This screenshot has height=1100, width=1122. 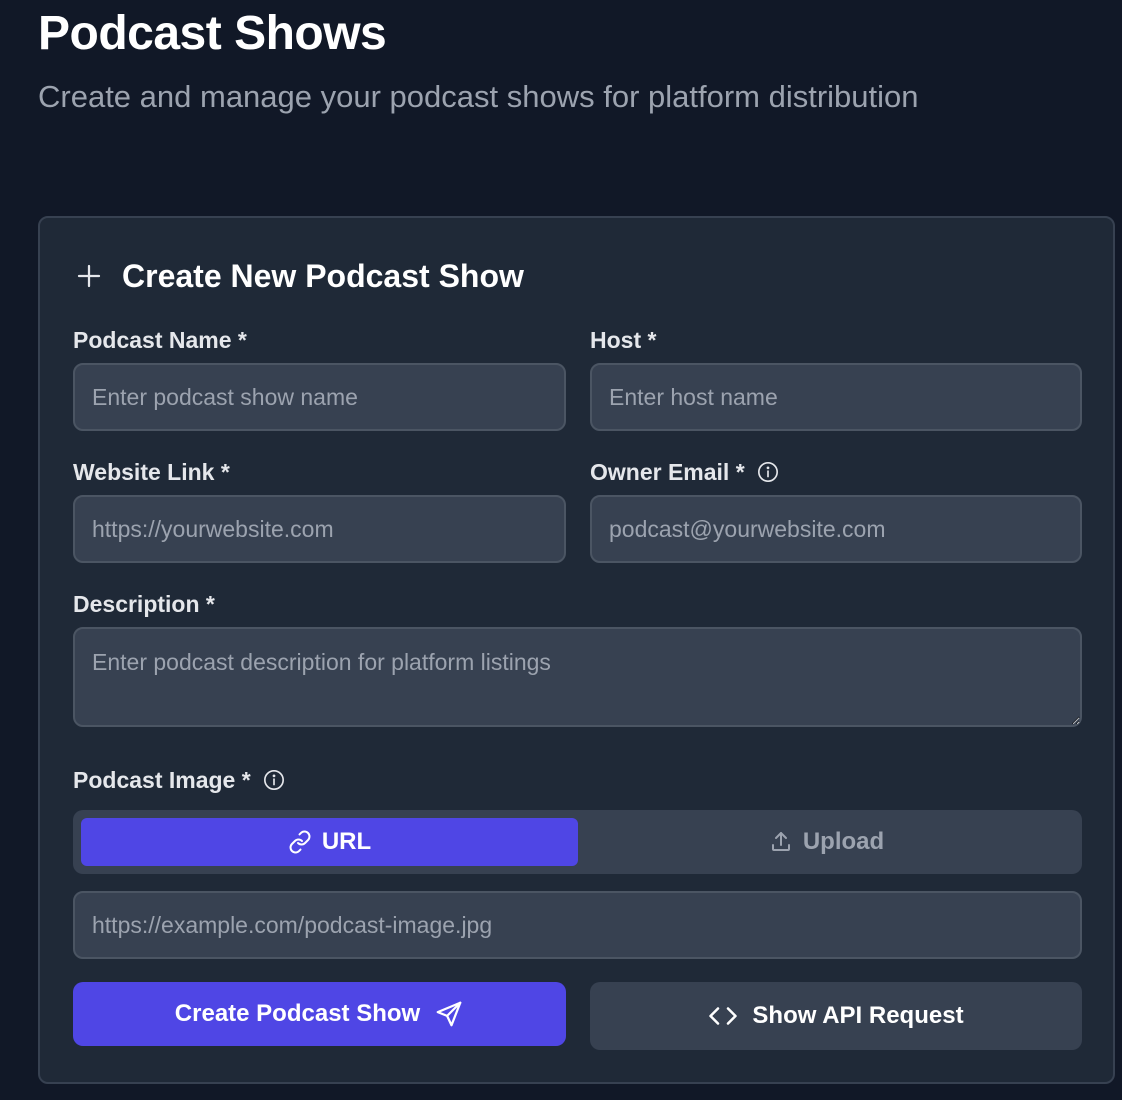 I want to click on page-title: Podcast Shows, so click(x=212, y=33).